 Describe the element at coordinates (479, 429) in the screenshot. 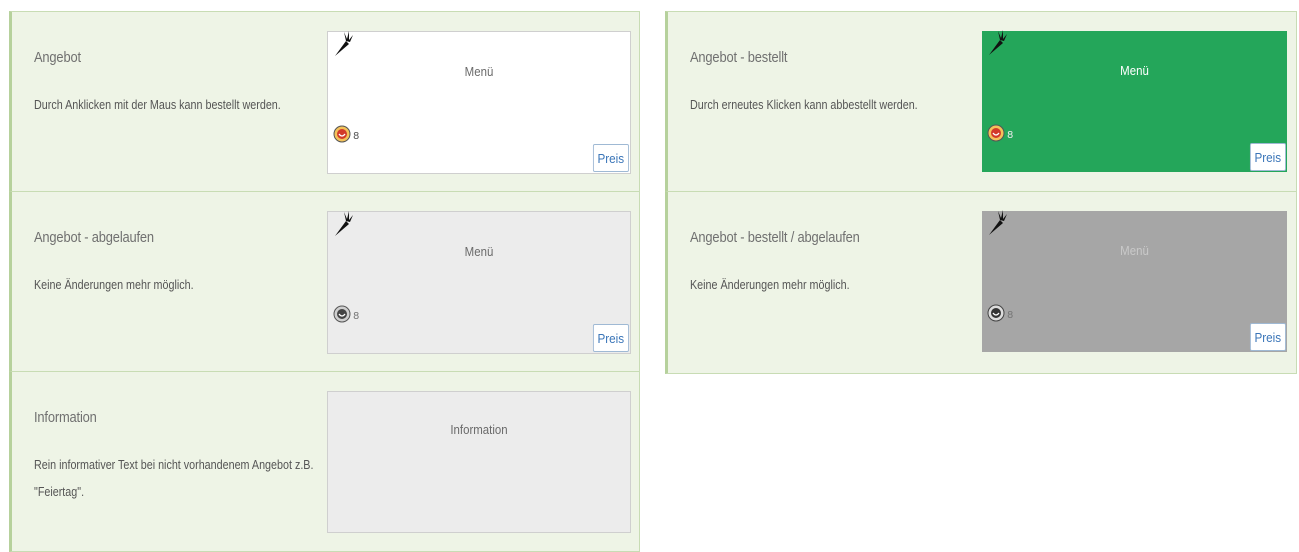

I see `information-label: Information` at that location.